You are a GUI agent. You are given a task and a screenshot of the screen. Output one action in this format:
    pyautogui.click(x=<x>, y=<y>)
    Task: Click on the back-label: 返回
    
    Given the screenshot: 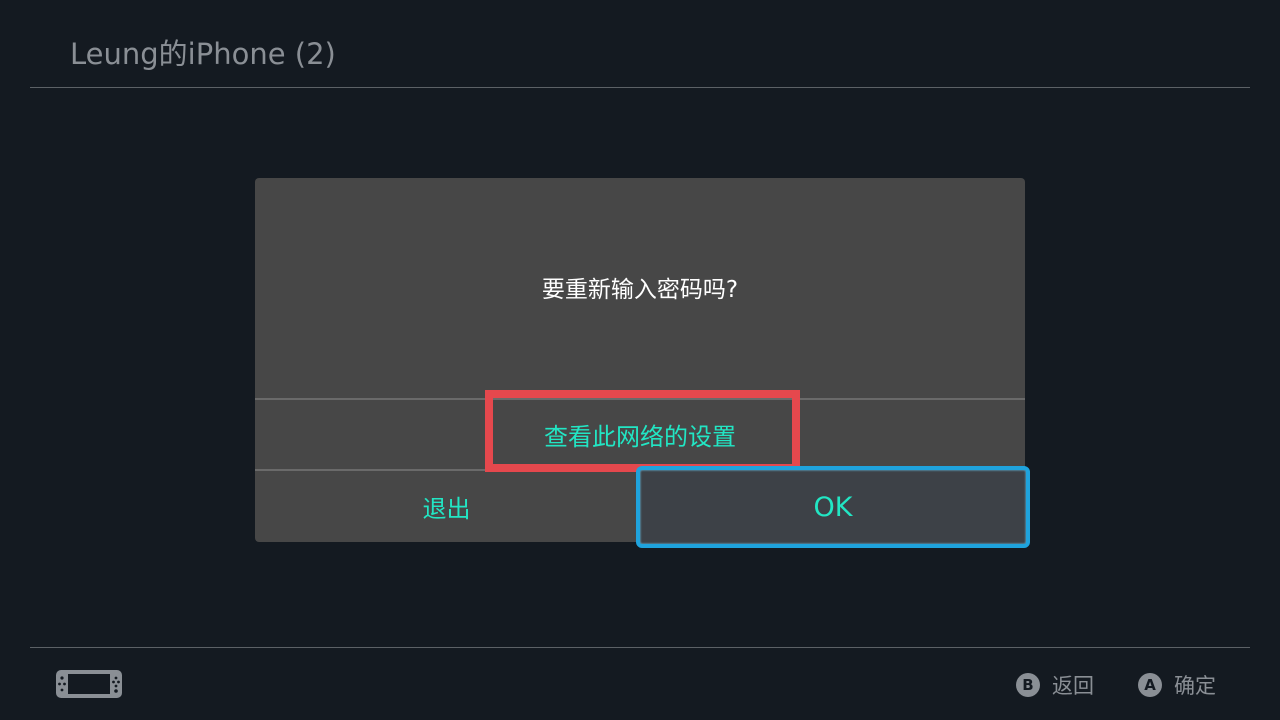 What is the action you would take?
    pyautogui.click(x=1073, y=686)
    